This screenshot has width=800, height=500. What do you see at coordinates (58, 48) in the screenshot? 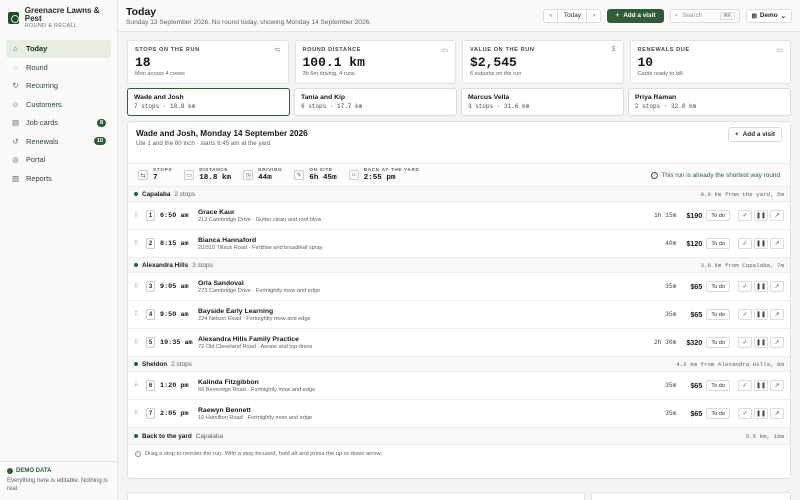
I see `sidebar-item-today: ⌂ Today` at bounding box center [58, 48].